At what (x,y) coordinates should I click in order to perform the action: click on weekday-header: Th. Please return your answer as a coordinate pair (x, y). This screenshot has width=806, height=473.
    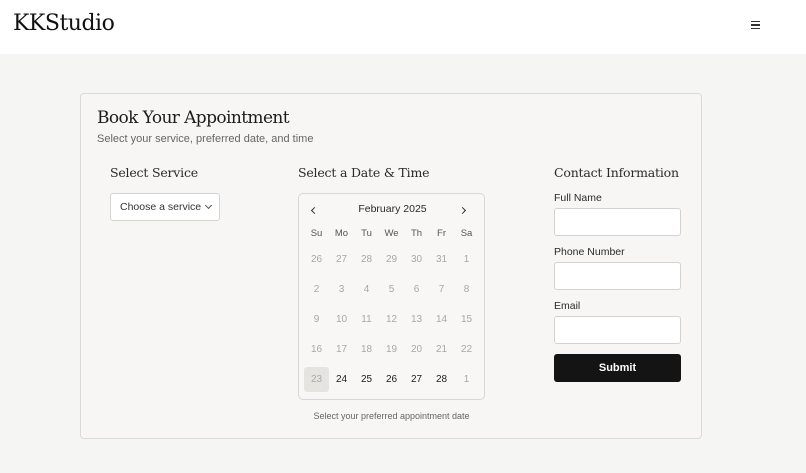
    Looking at the image, I should click on (416, 233).